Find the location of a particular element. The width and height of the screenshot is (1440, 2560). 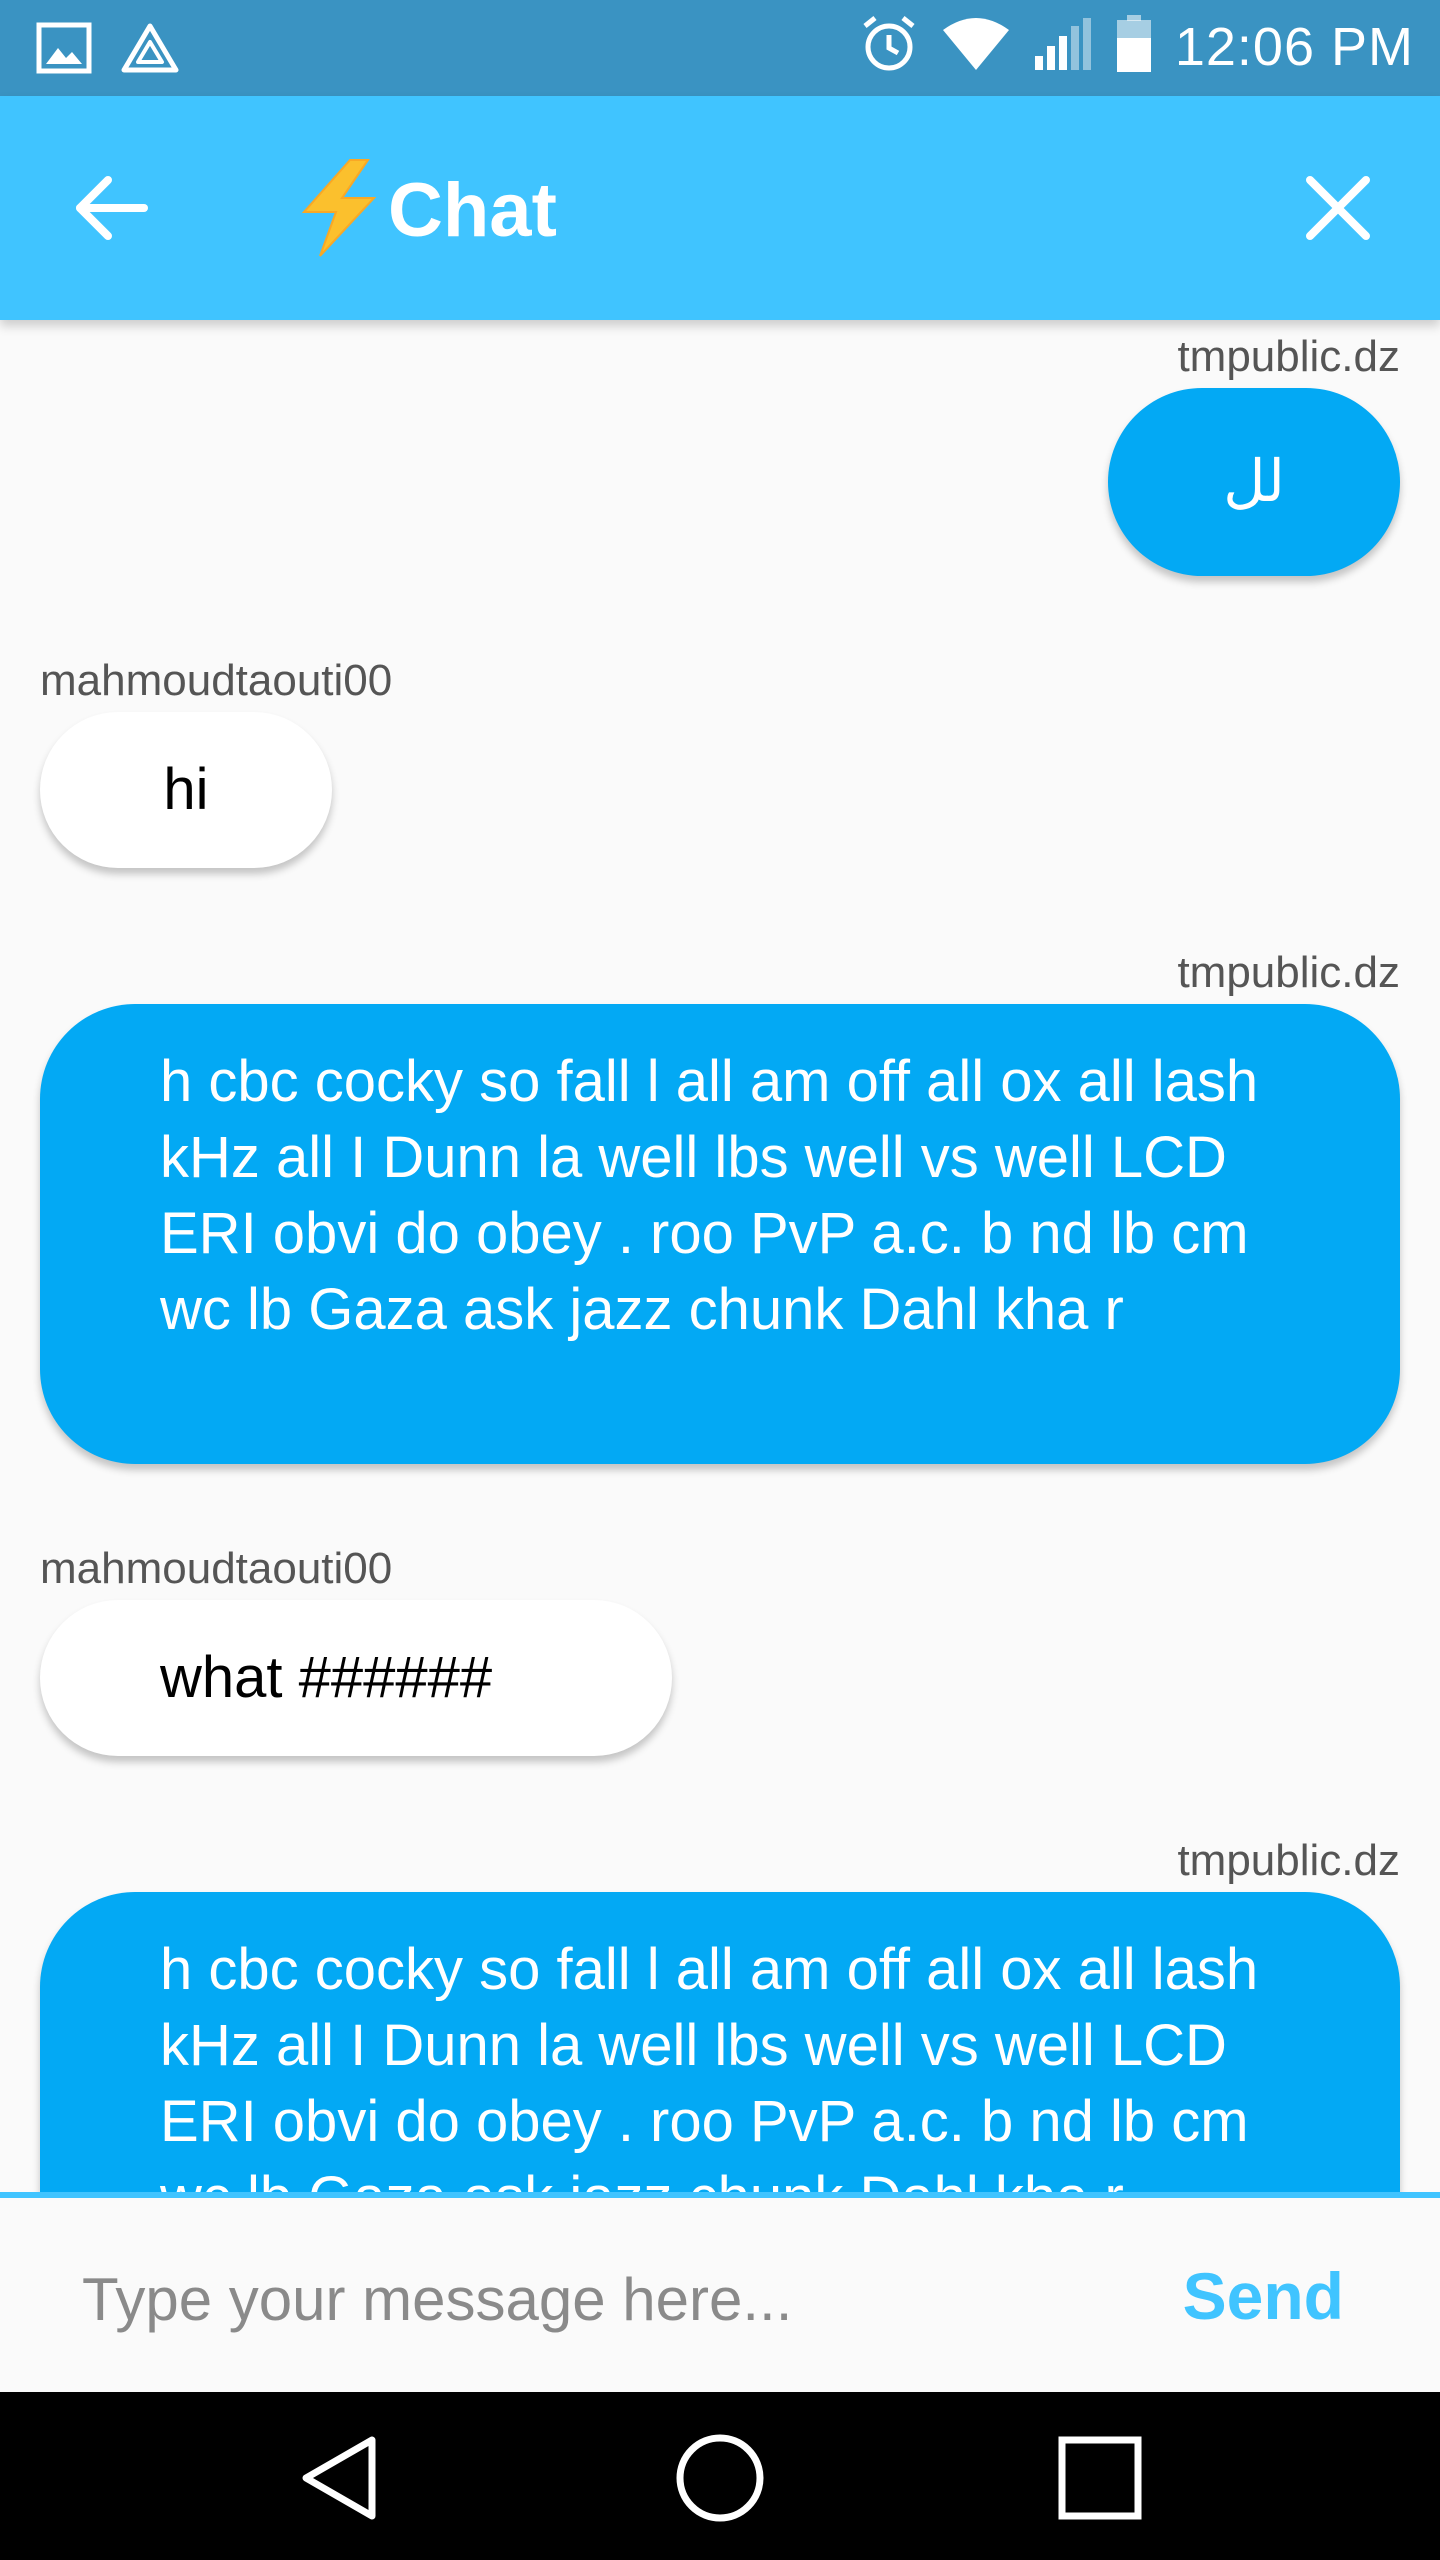

close-icon is located at coordinates (1338, 208).